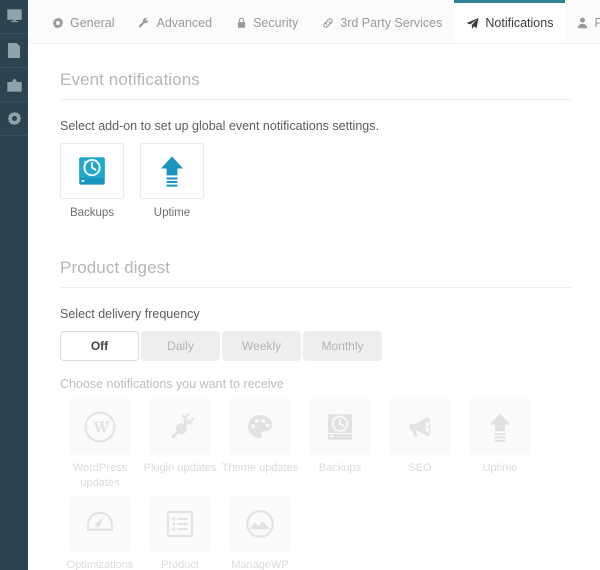 The width and height of the screenshot is (600, 570). I want to click on tab-advanced: Advanced, so click(175, 21).